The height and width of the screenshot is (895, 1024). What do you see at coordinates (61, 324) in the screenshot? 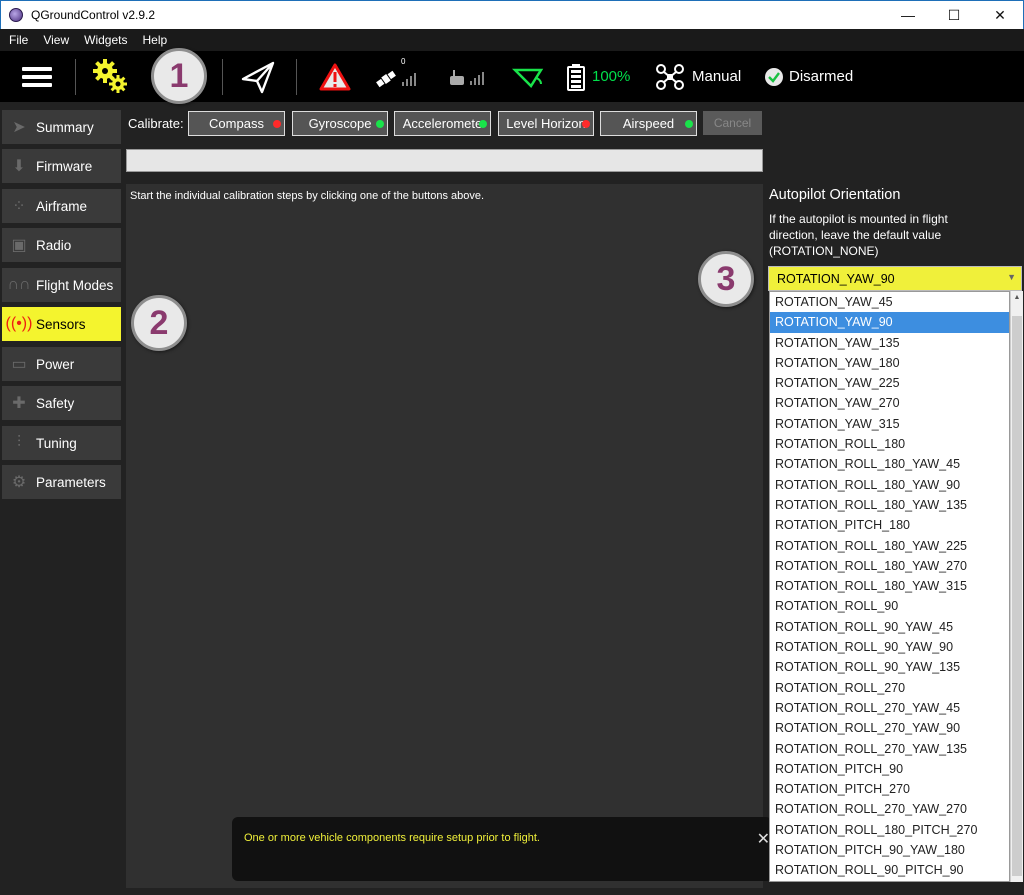
I see `sidebar-item-sensors: ((•)) Sensors` at bounding box center [61, 324].